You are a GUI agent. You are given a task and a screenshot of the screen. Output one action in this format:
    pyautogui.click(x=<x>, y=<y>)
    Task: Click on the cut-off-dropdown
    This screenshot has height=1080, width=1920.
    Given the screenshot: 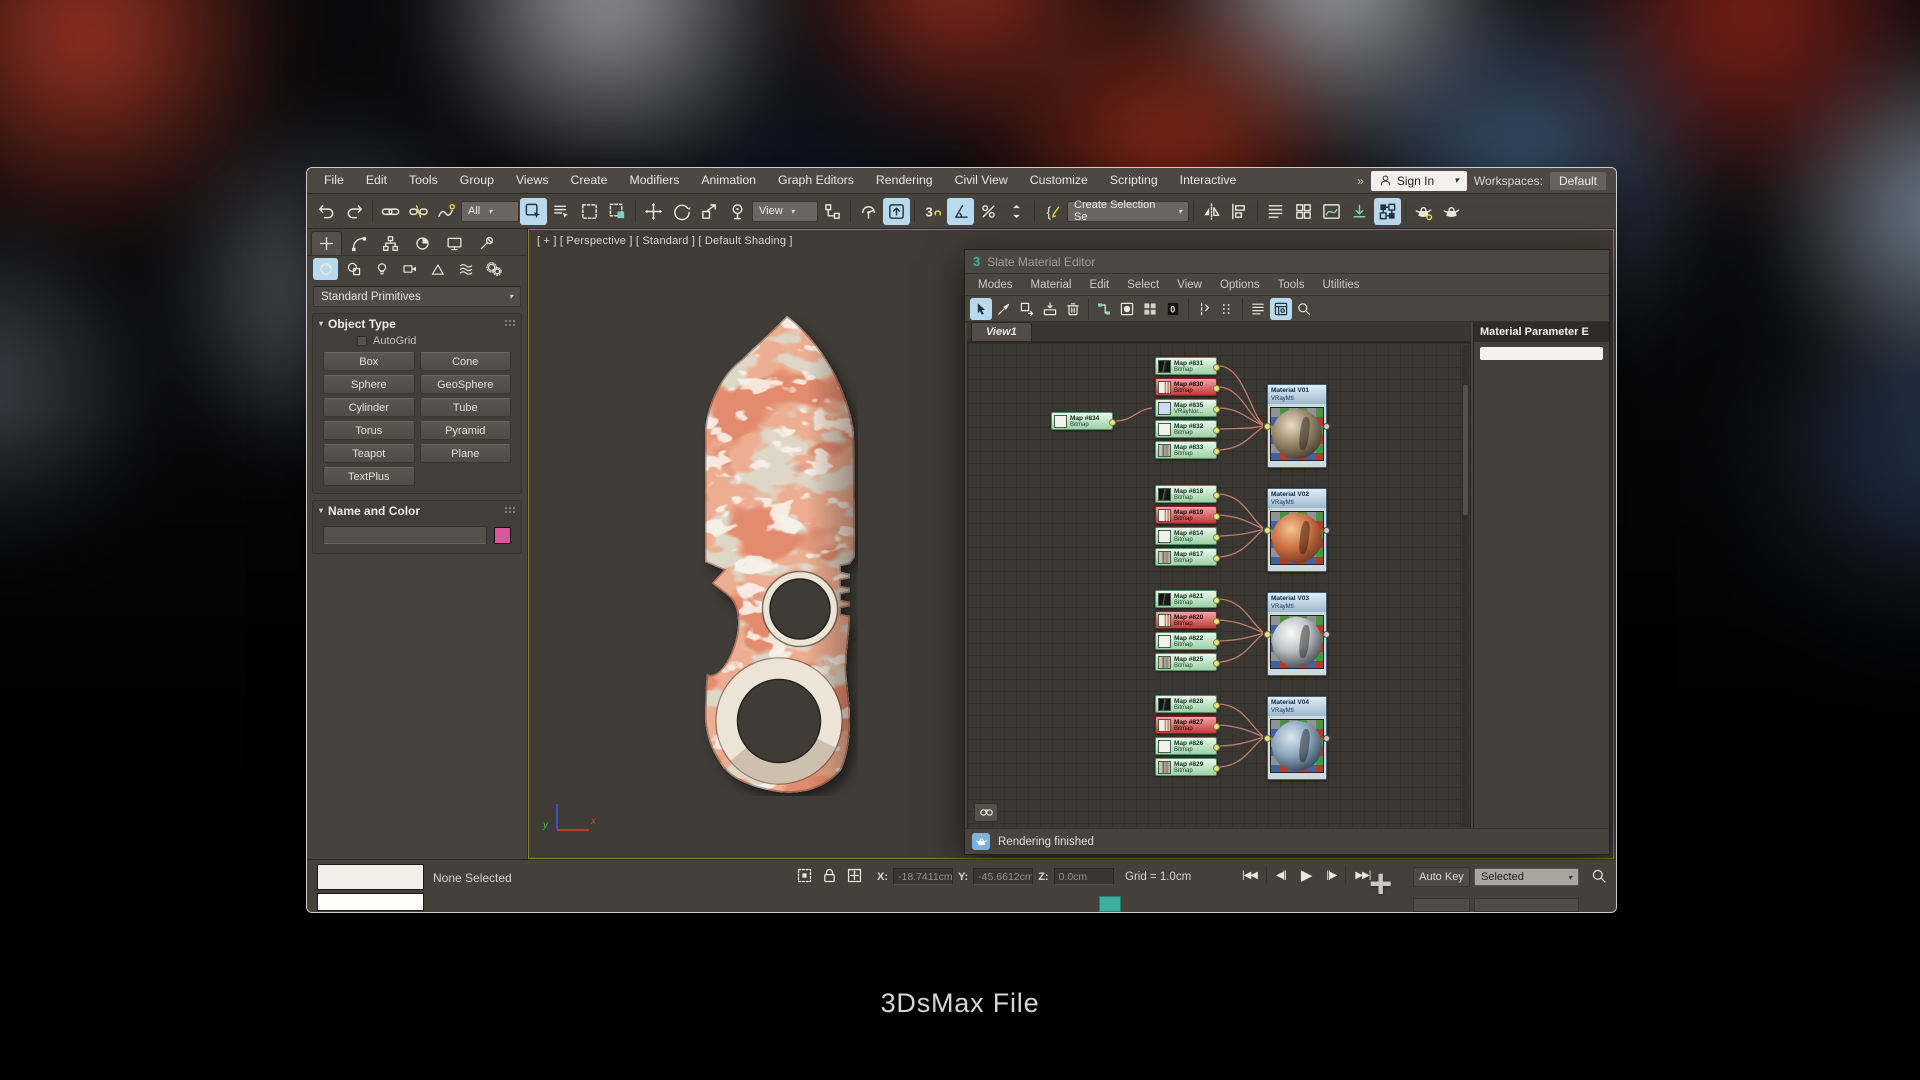 What is the action you would take?
    pyautogui.click(x=1526, y=905)
    